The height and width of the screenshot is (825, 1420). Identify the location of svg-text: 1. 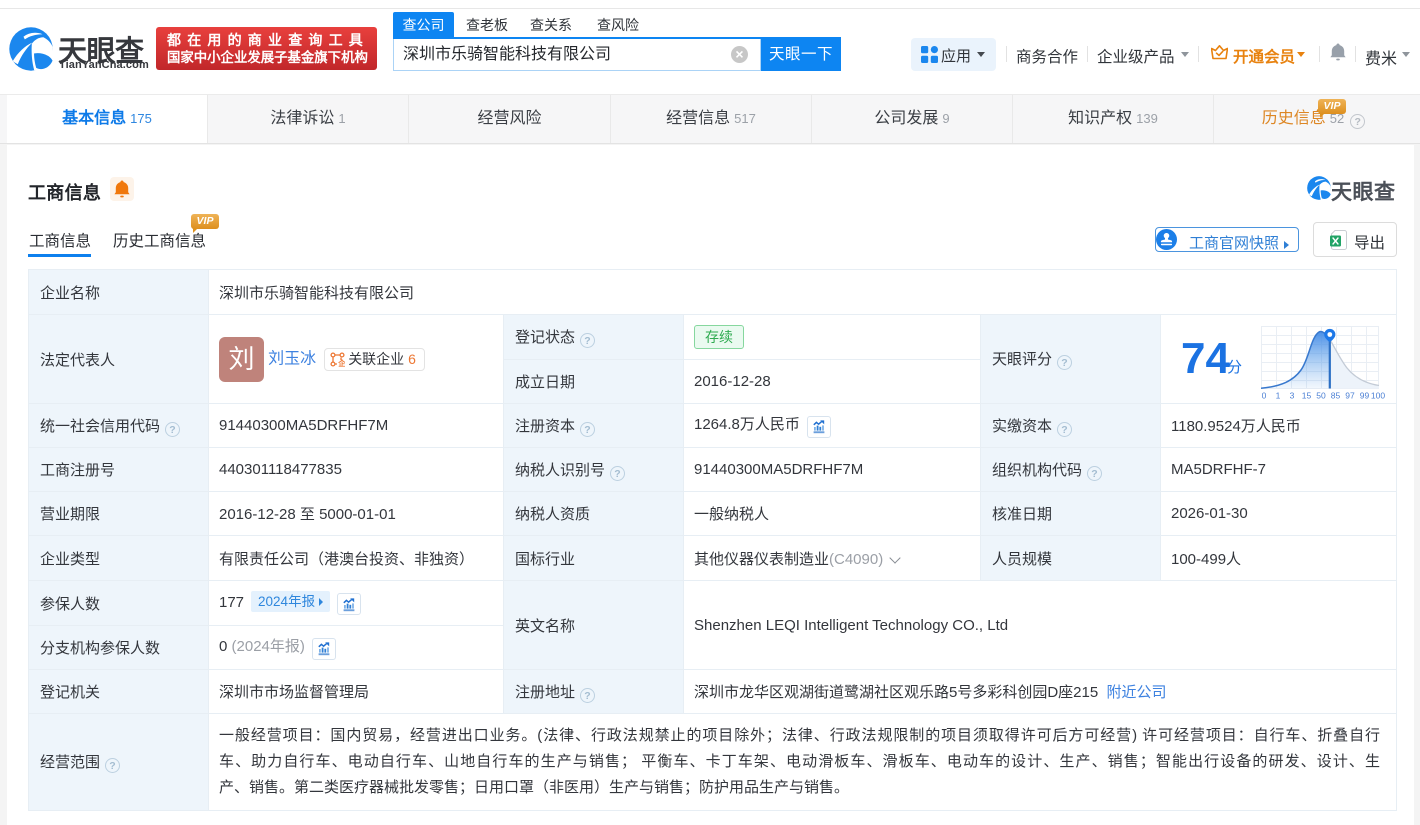
(1278, 396).